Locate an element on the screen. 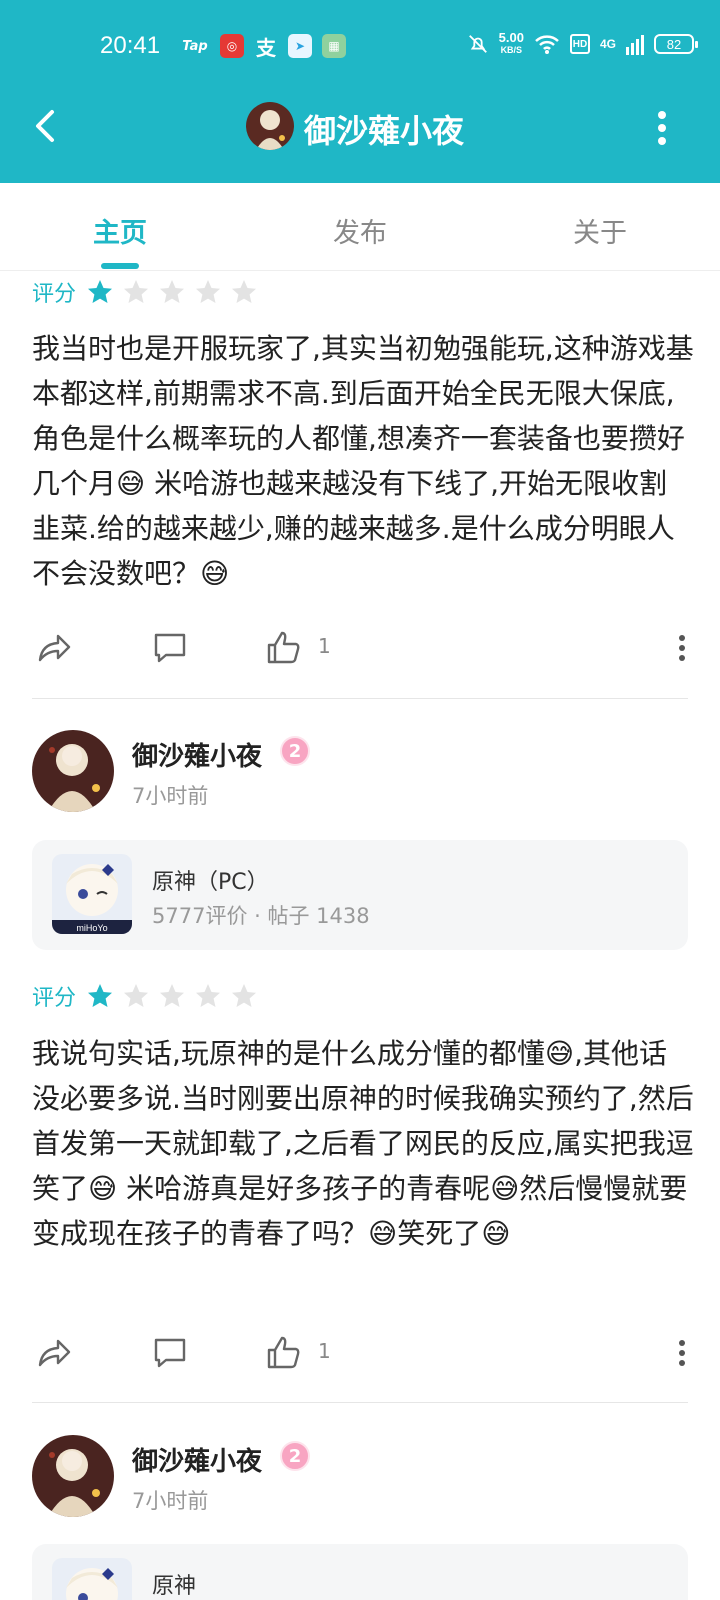 The width and height of the screenshot is (720, 1600). status-time: 20:41 is located at coordinates (130, 45).